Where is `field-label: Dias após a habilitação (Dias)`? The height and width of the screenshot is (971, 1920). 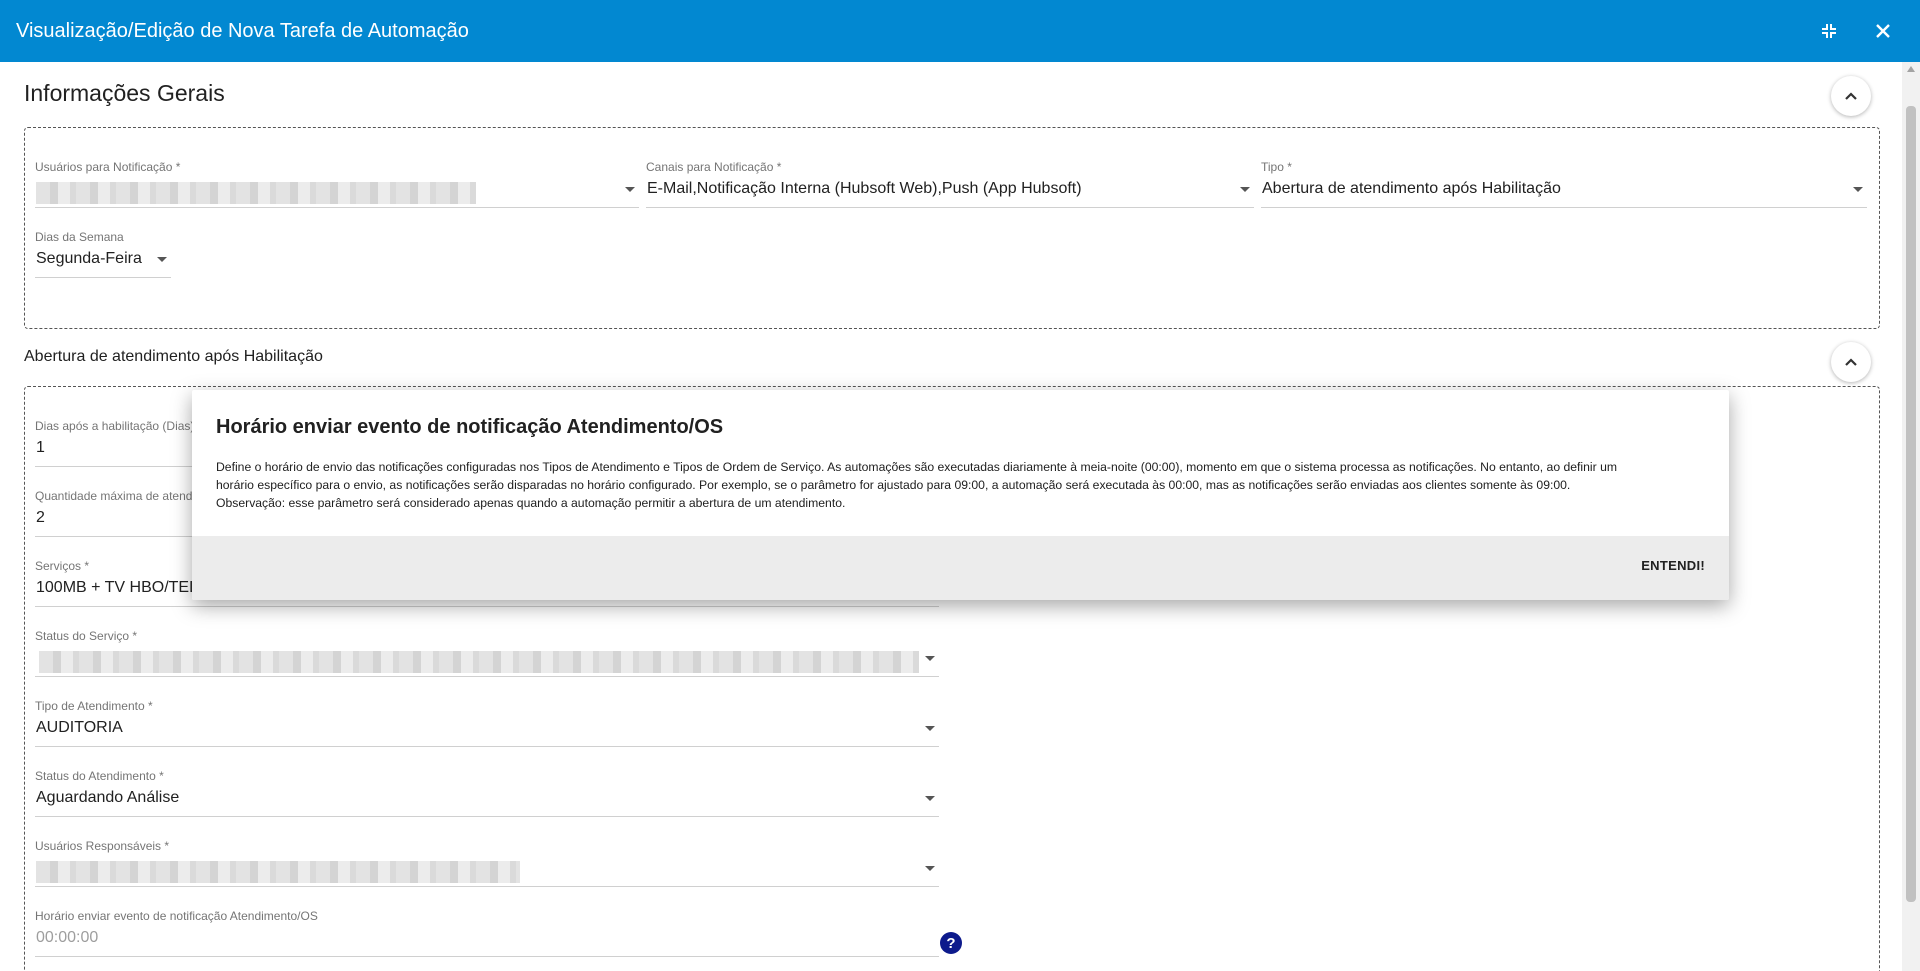
field-label: Dias após a habilitação (Dias) is located at coordinates (115, 426).